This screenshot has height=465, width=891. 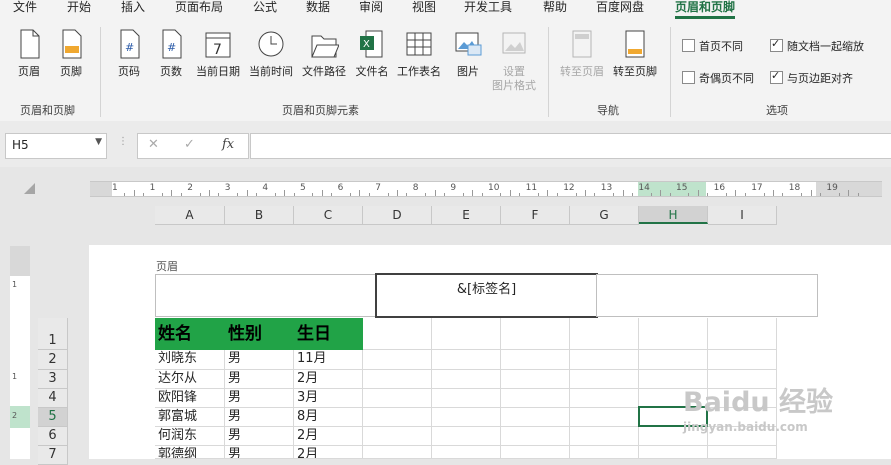 What do you see at coordinates (190, 436) in the screenshot?
I see `table-cell: 何润东` at bounding box center [190, 436].